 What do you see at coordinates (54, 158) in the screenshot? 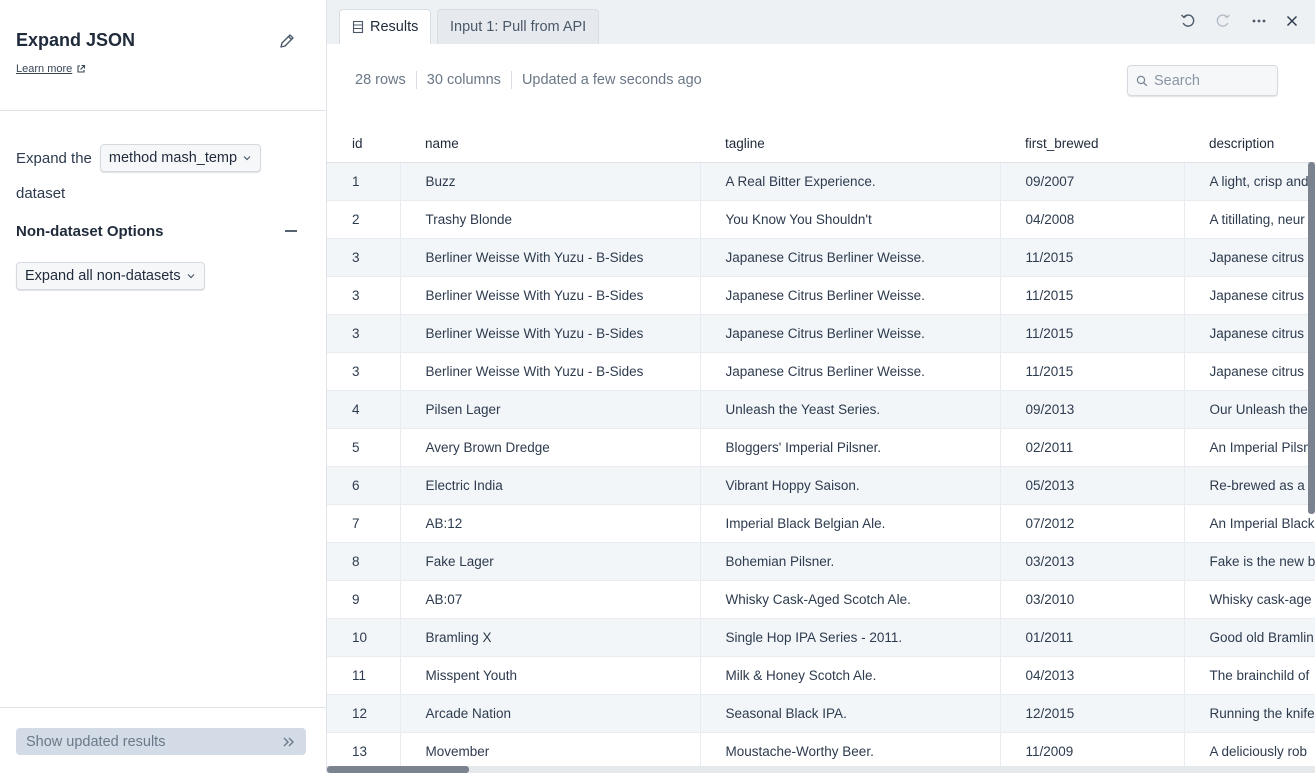
I see `expand-the-label: Expand the` at bounding box center [54, 158].